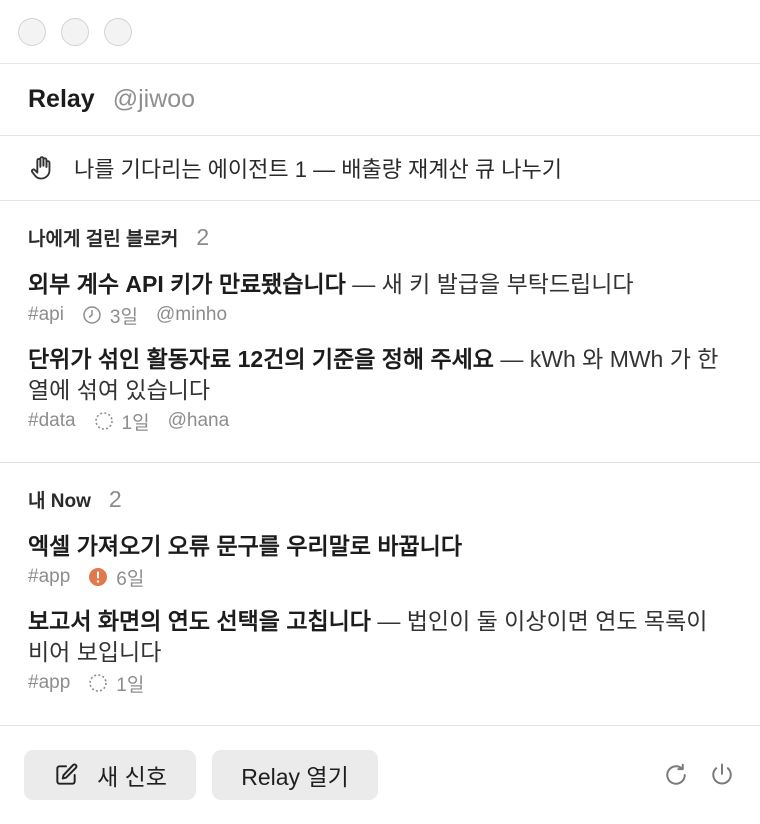 The height and width of the screenshot is (824, 760). What do you see at coordinates (118, 31) in the screenshot?
I see `window-zoom-button` at bounding box center [118, 31].